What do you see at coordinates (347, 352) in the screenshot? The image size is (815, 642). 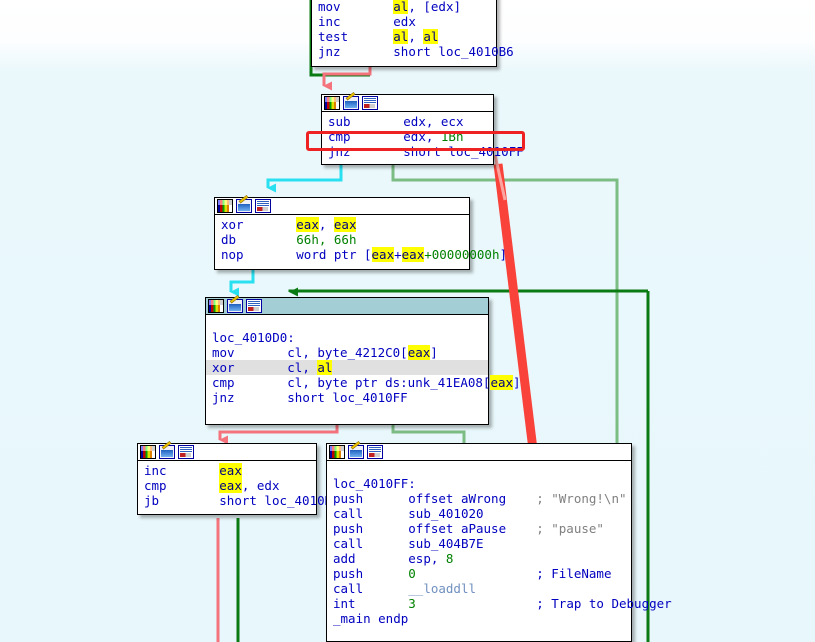 I see `asm-line: mov cl, byte_4212C0[eax]` at bounding box center [347, 352].